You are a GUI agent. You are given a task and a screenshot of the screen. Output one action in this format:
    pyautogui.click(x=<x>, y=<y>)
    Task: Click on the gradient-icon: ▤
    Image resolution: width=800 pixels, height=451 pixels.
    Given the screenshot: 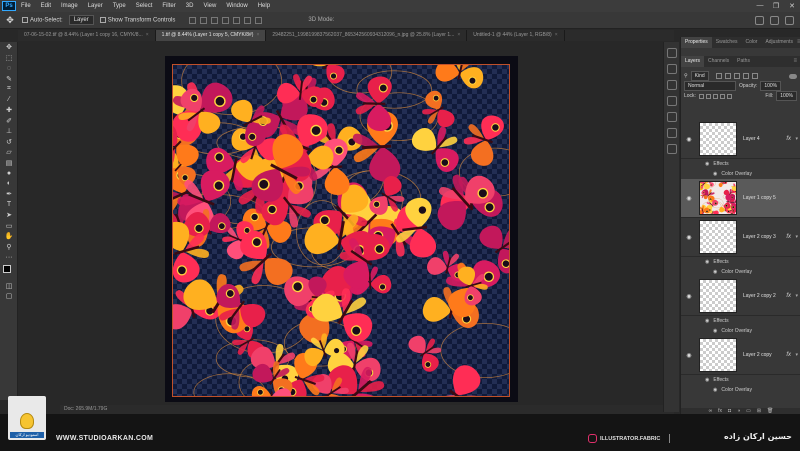 What is the action you would take?
    pyautogui.click(x=9, y=163)
    